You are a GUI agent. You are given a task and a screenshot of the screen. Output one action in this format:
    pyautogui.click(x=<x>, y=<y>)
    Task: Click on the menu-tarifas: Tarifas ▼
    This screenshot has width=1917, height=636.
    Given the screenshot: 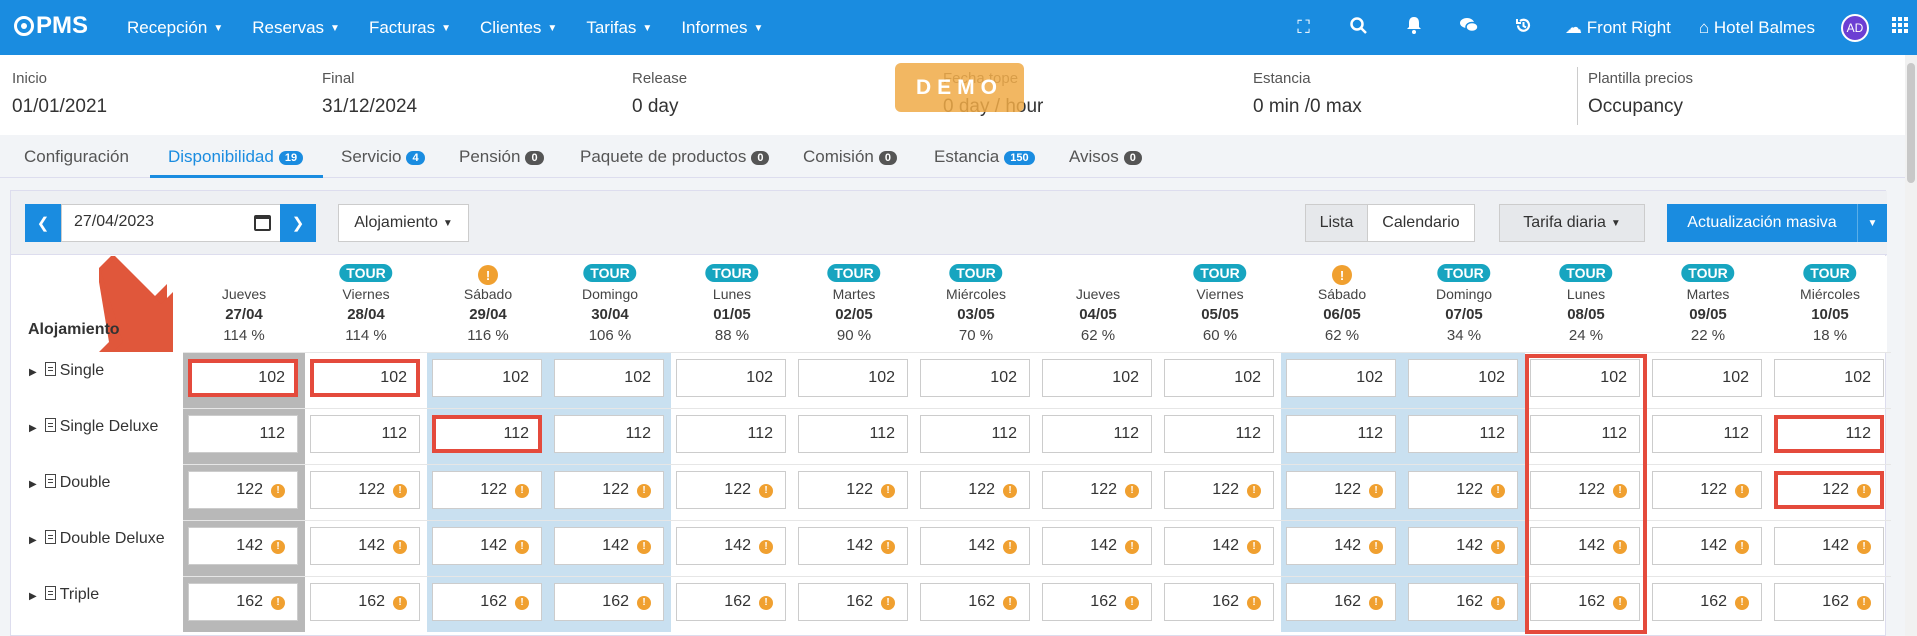 What is the action you would take?
    pyautogui.click(x=619, y=28)
    